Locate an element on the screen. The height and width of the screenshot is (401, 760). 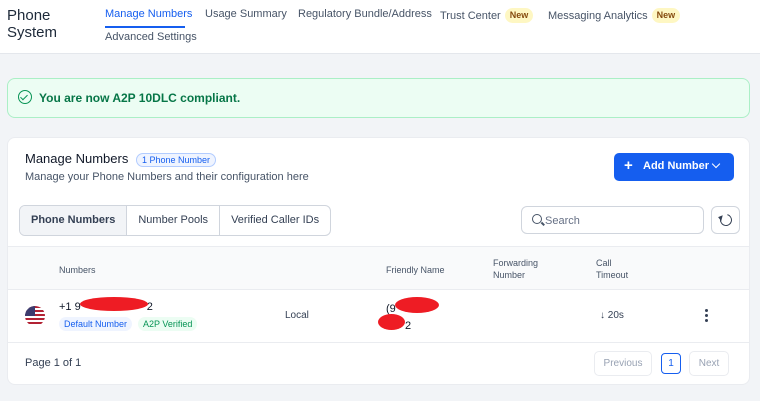
compliance-banner: You are now A2P 10DLC compliant. is located at coordinates (378, 98).